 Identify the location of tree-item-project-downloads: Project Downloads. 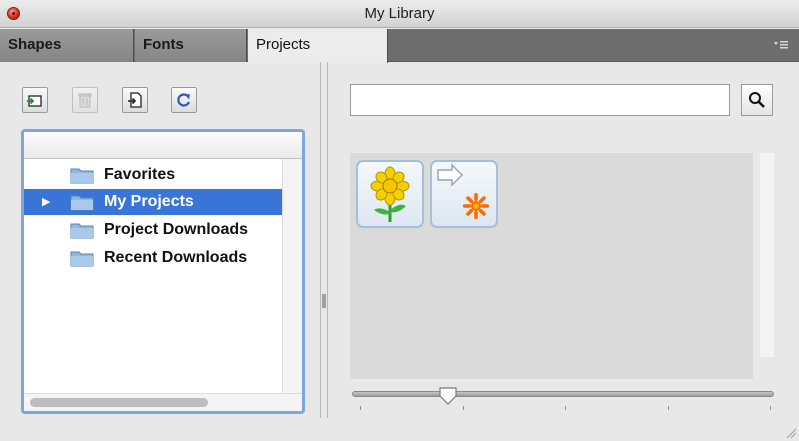
(153, 230).